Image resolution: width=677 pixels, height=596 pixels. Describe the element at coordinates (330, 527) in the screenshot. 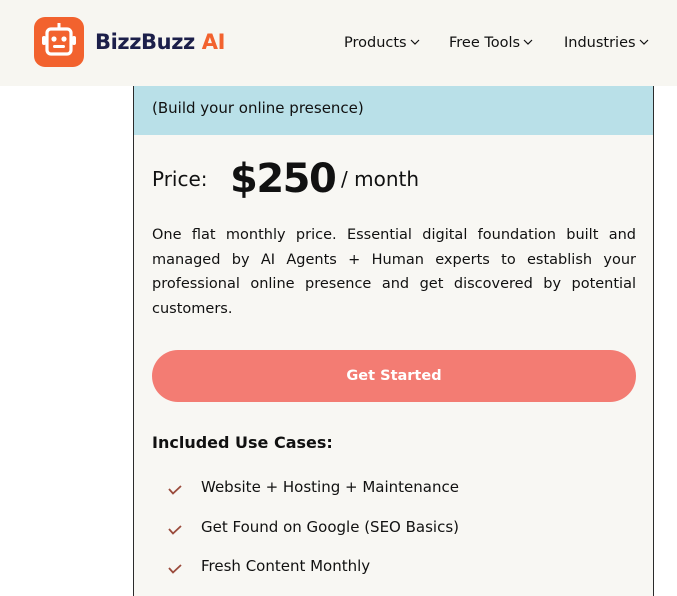

I see `use-case-label: Get Found on Google (SEO Basics)` at that location.